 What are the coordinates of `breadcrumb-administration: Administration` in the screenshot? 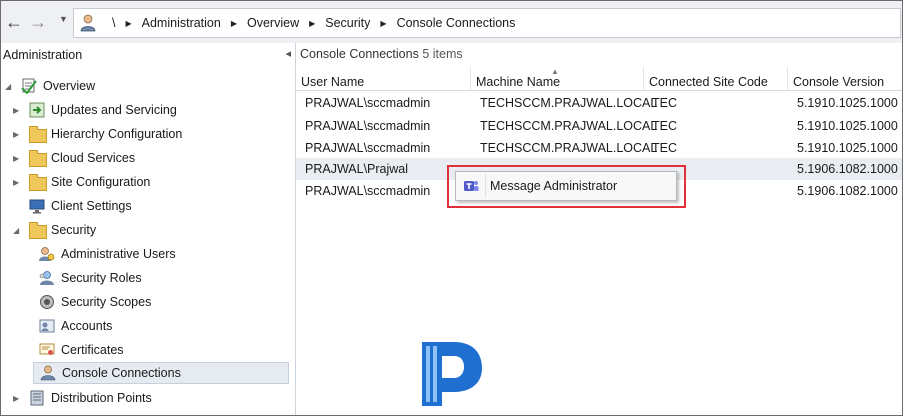 It's located at (181, 23).